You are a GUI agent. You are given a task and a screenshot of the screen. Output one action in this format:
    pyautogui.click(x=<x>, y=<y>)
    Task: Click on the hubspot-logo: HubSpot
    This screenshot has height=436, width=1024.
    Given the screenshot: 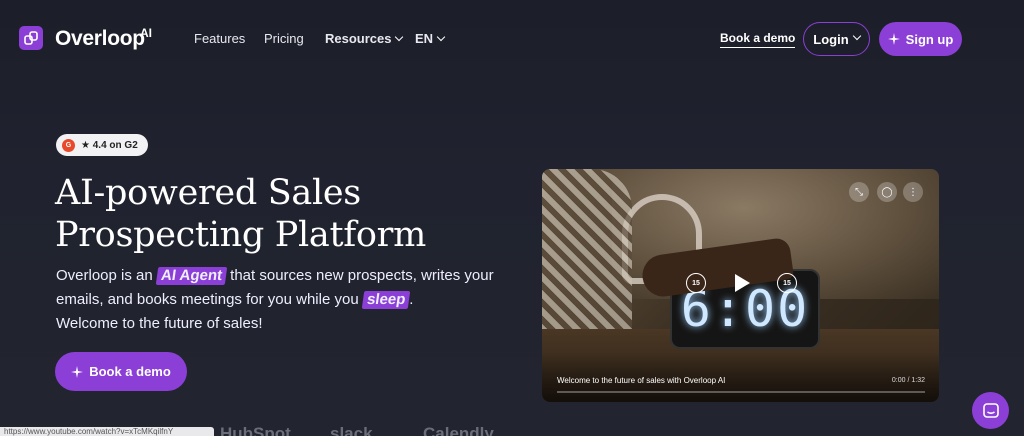 What is the action you would take?
    pyautogui.click(x=255, y=430)
    